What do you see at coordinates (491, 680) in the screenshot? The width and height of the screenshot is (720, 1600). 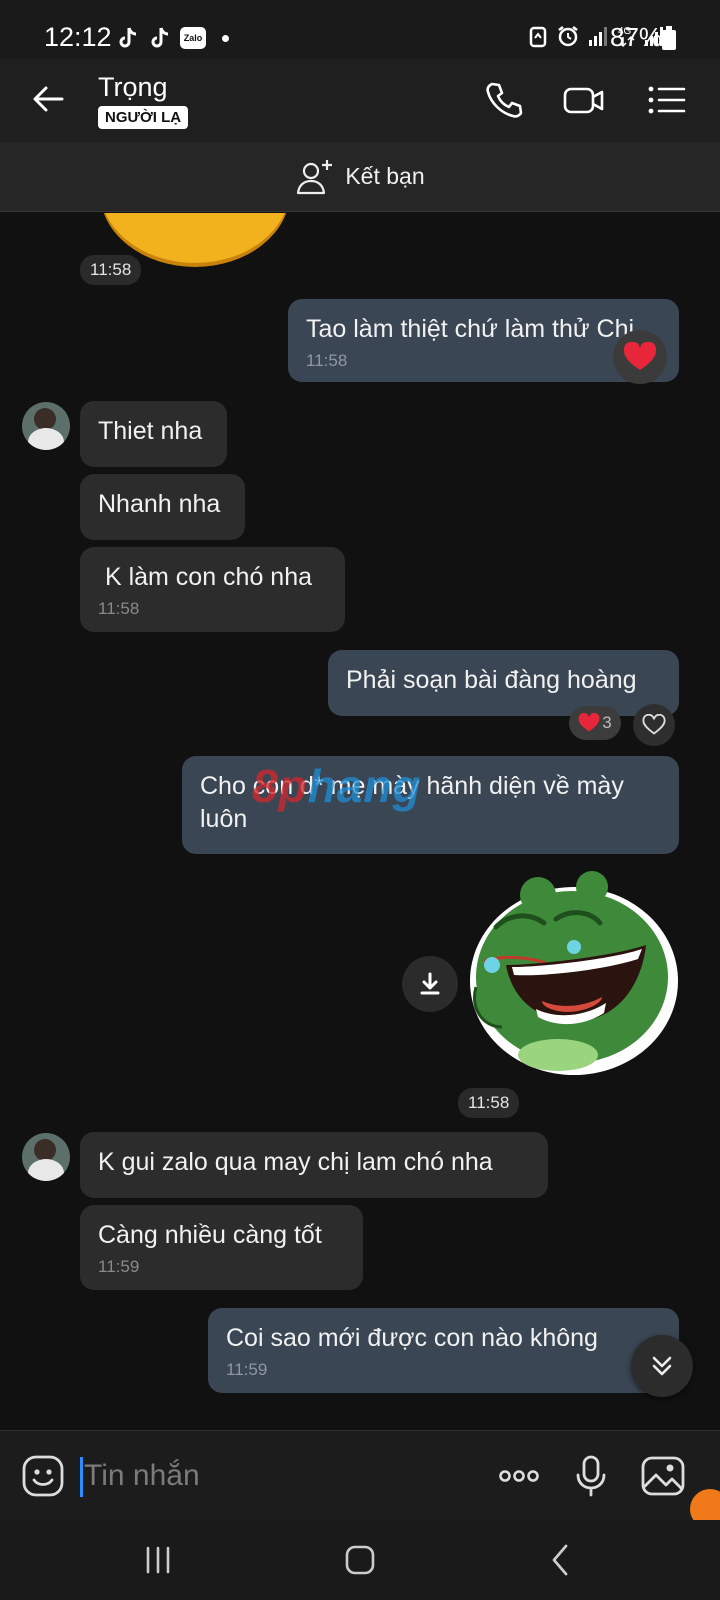 I see `message-text: Phải soạn bài đàng hoàng` at bounding box center [491, 680].